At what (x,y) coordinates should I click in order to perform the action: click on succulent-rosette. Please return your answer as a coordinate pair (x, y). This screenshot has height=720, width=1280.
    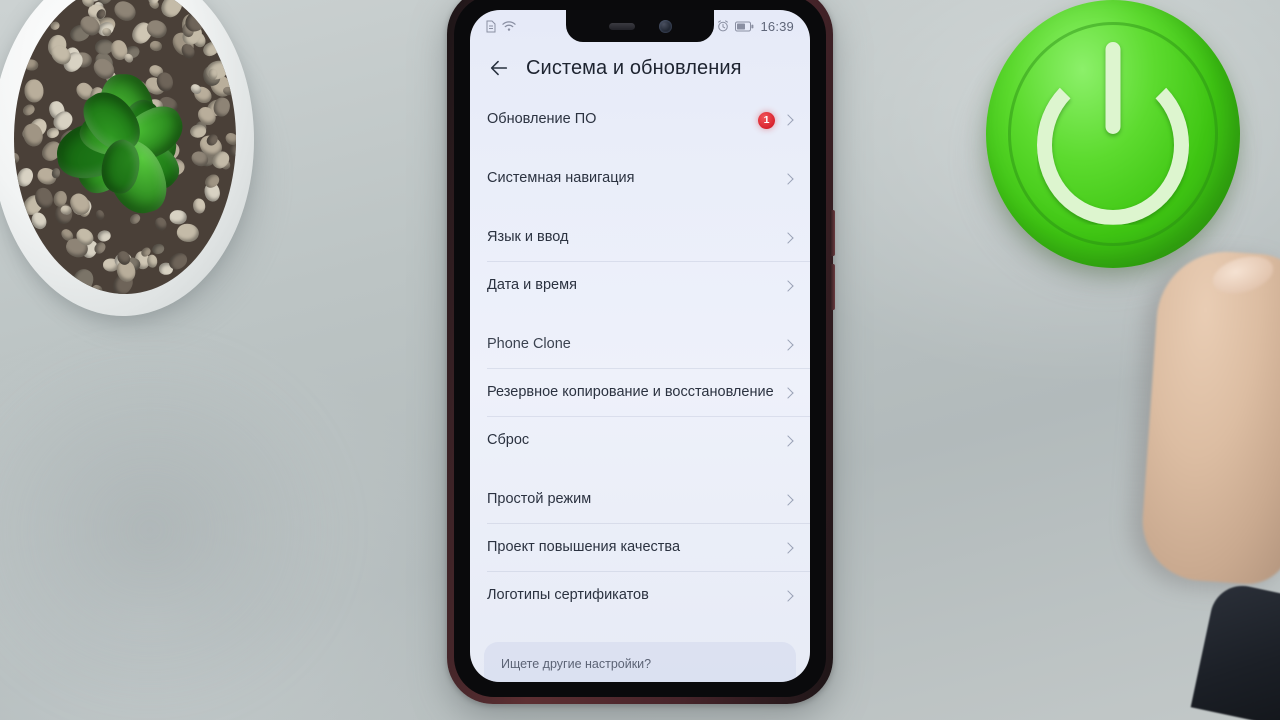
    Looking at the image, I should click on (125, 145).